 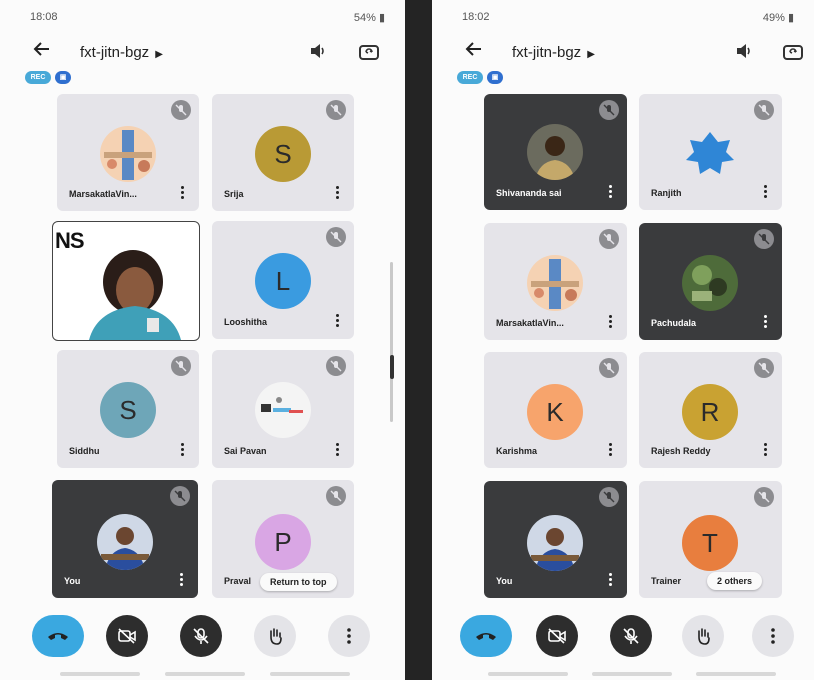 I want to click on avatar: K, so click(x=555, y=412).